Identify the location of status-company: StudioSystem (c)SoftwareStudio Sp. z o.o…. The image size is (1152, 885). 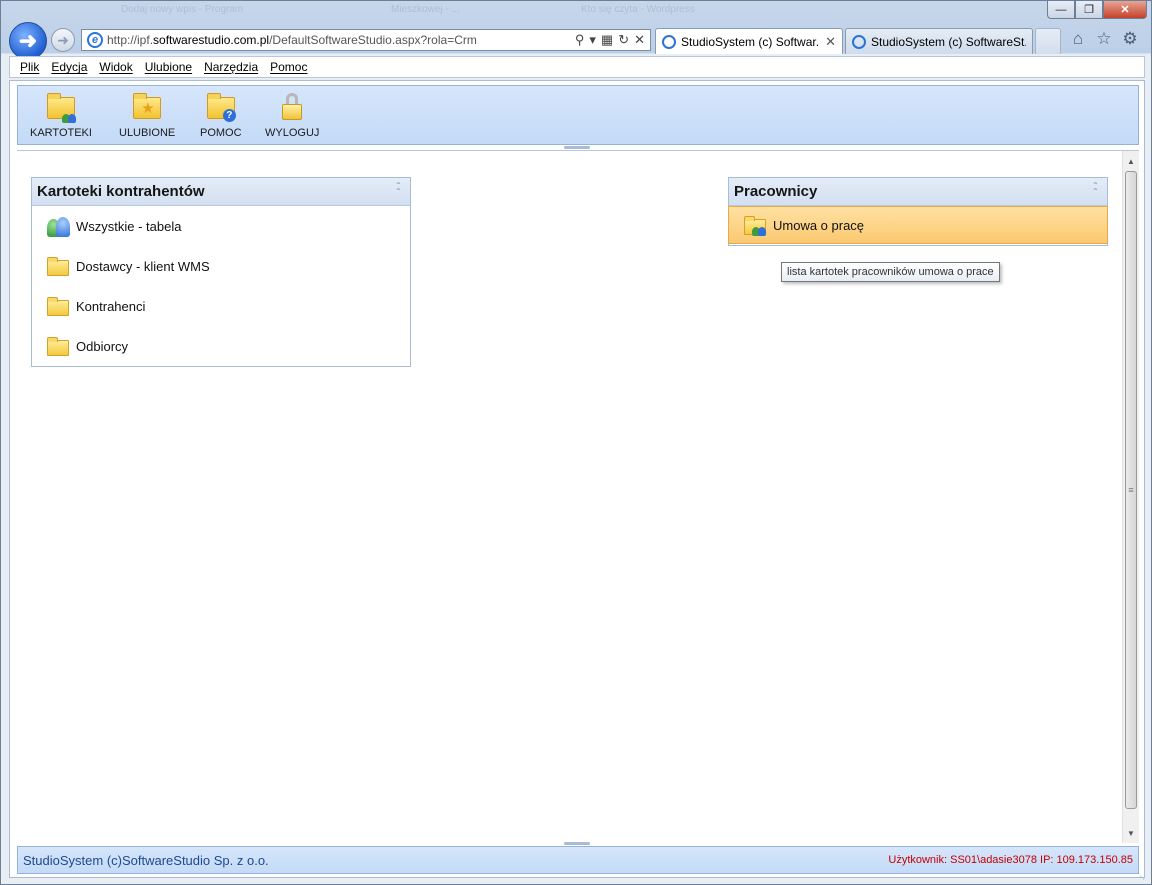
(146, 860).